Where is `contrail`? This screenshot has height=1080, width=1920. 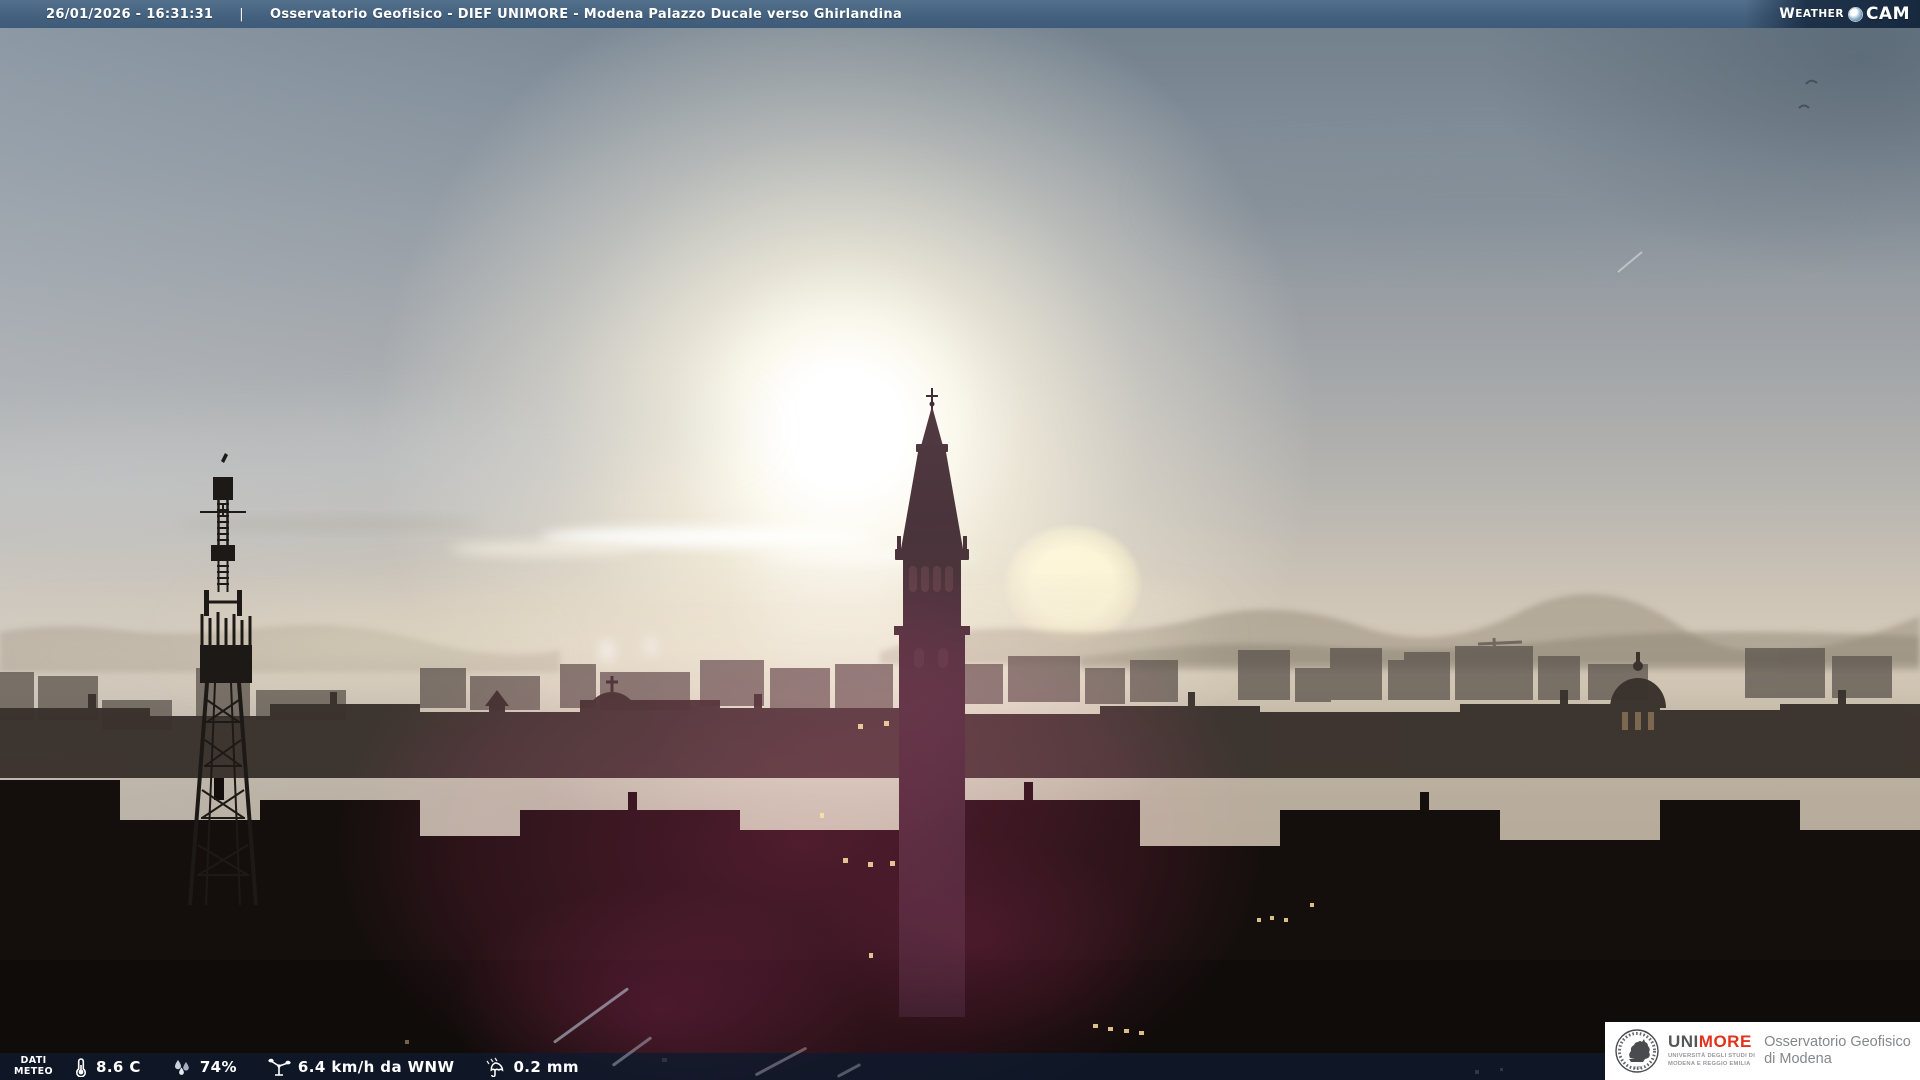
contrail is located at coordinates (1630, 262).